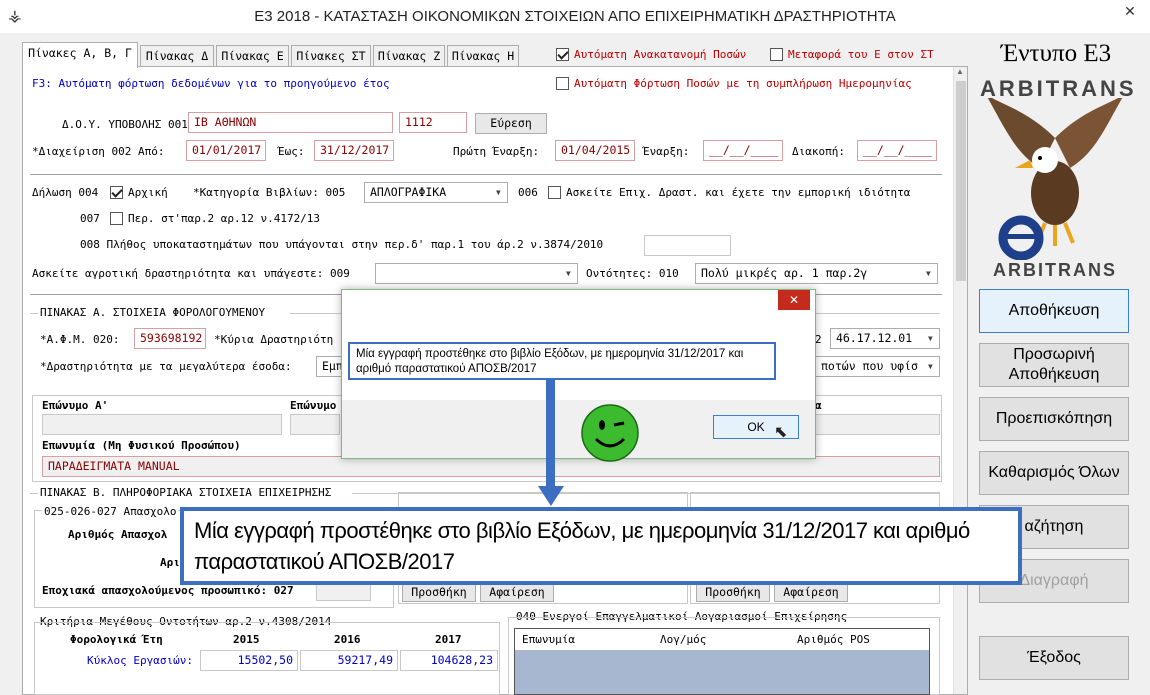 This screenshot has height=695, width=1150. Describe the element at coordinates (548, 639) in the screenshot. I see `col-name-header: Επωνυμία` at that location.